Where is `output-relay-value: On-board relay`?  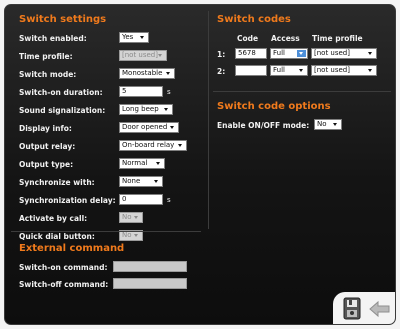 output-relay-value: On-board relay is located at coordinates (148, 145).